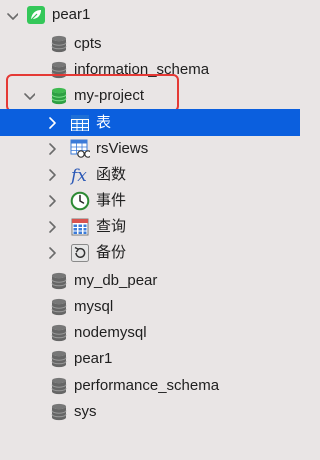  I want to click on view-icon, so click(80, 148).